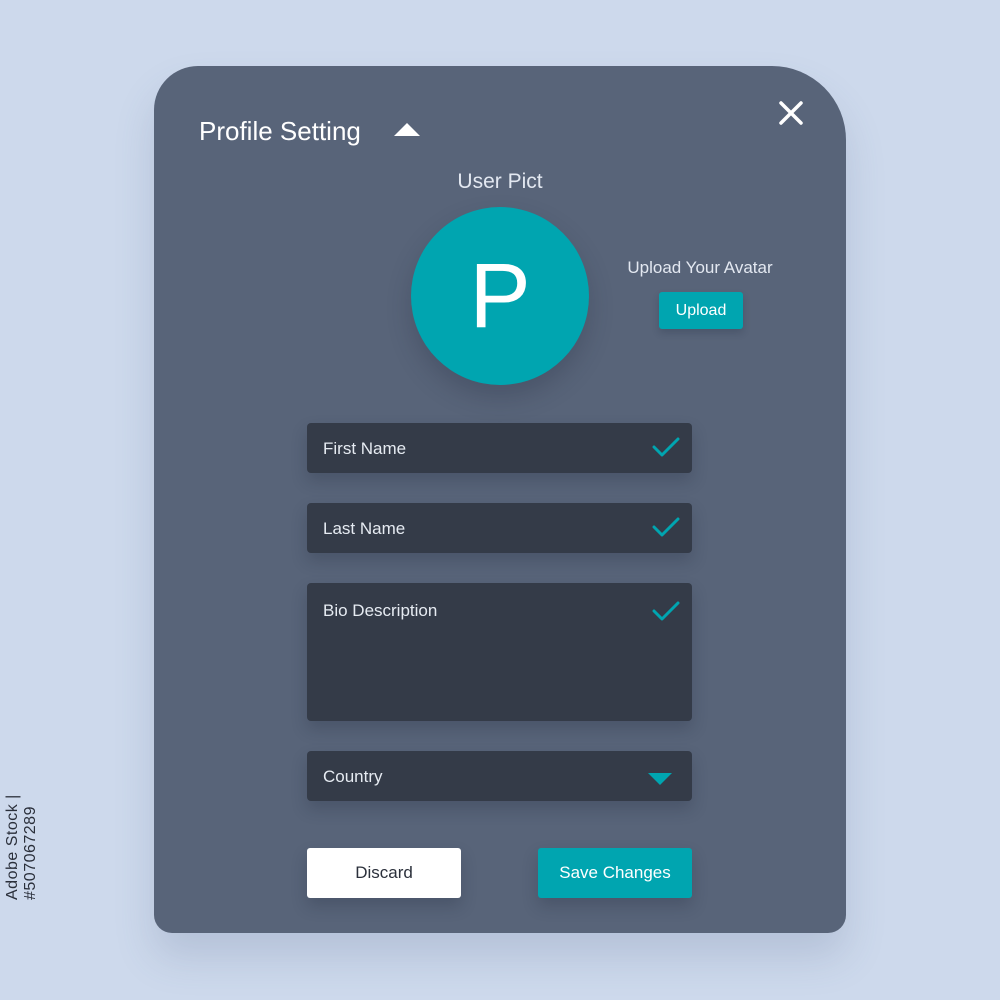 This screenshot has height=1000, width=1000. Describe the element at coordinates (499, 776) in the screenshot. I see `country-select: Country` at that location.